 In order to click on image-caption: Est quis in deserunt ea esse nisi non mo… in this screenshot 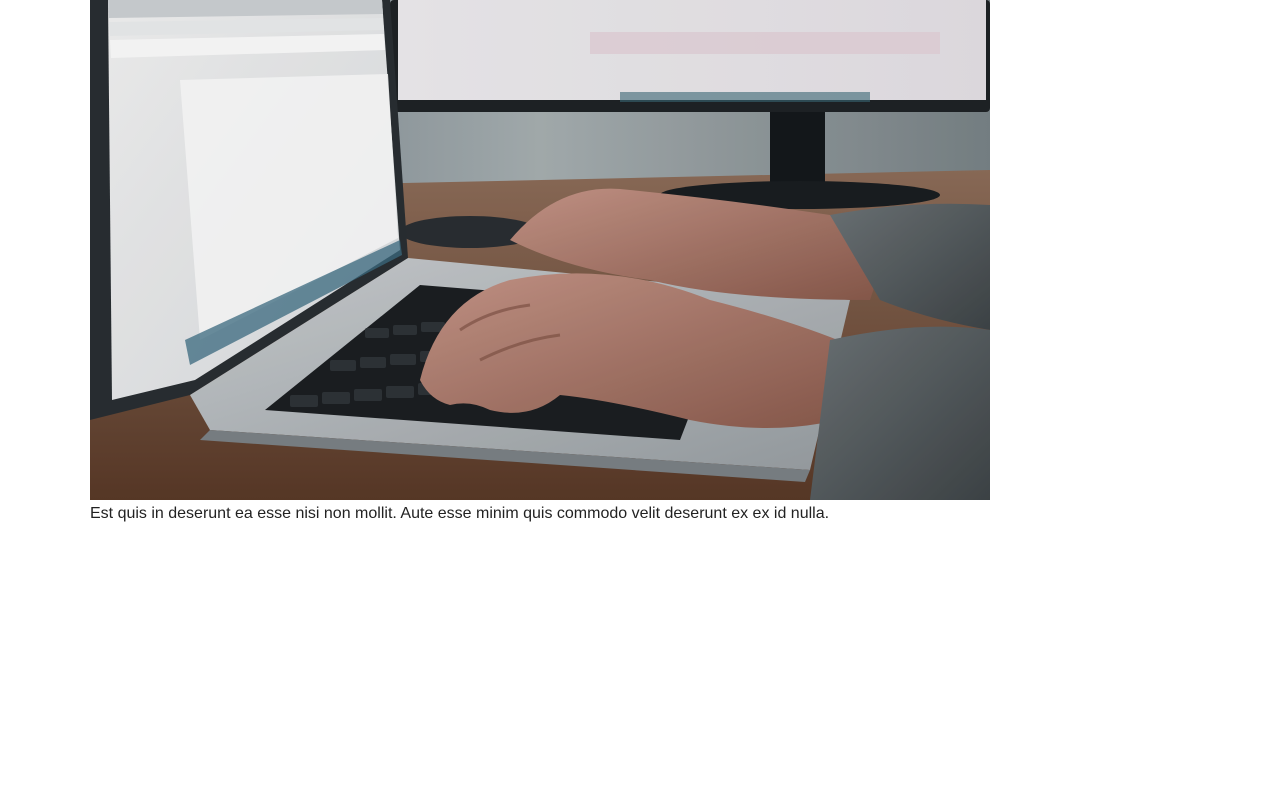, I will do `click(460, 513)`.